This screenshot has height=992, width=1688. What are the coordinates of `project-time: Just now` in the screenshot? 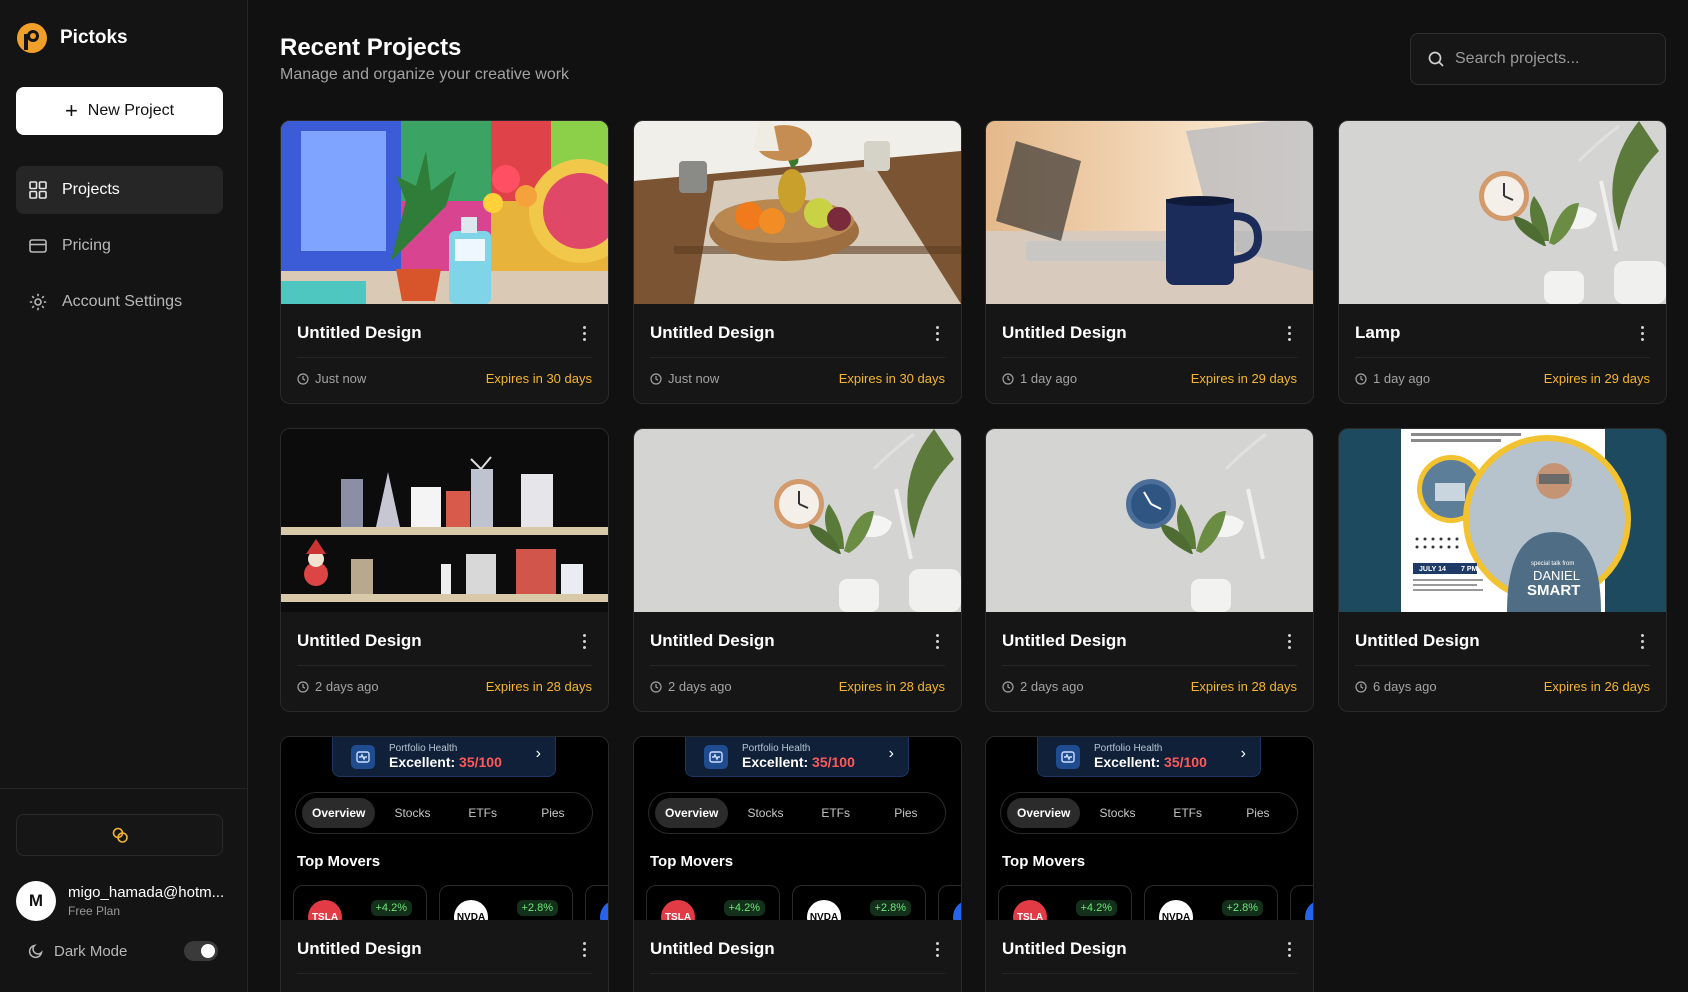 It's located at (684, 378).